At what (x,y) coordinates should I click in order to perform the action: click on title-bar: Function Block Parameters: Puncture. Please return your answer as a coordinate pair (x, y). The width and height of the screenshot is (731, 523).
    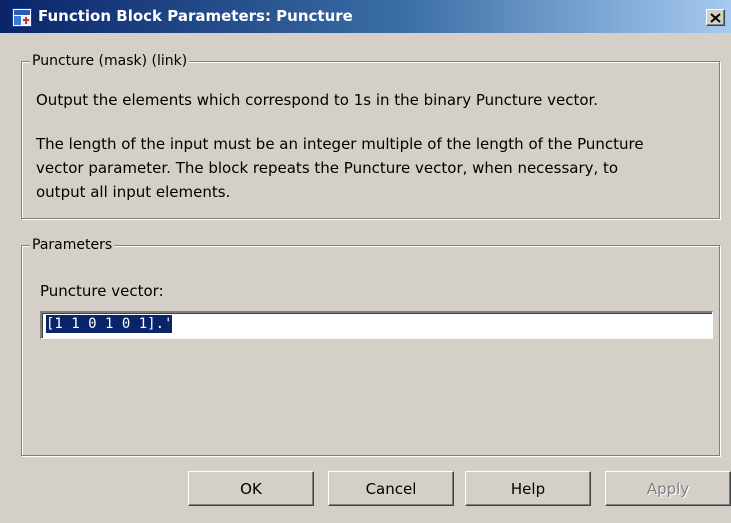
    Looking at the image, I should click on (365, 16).